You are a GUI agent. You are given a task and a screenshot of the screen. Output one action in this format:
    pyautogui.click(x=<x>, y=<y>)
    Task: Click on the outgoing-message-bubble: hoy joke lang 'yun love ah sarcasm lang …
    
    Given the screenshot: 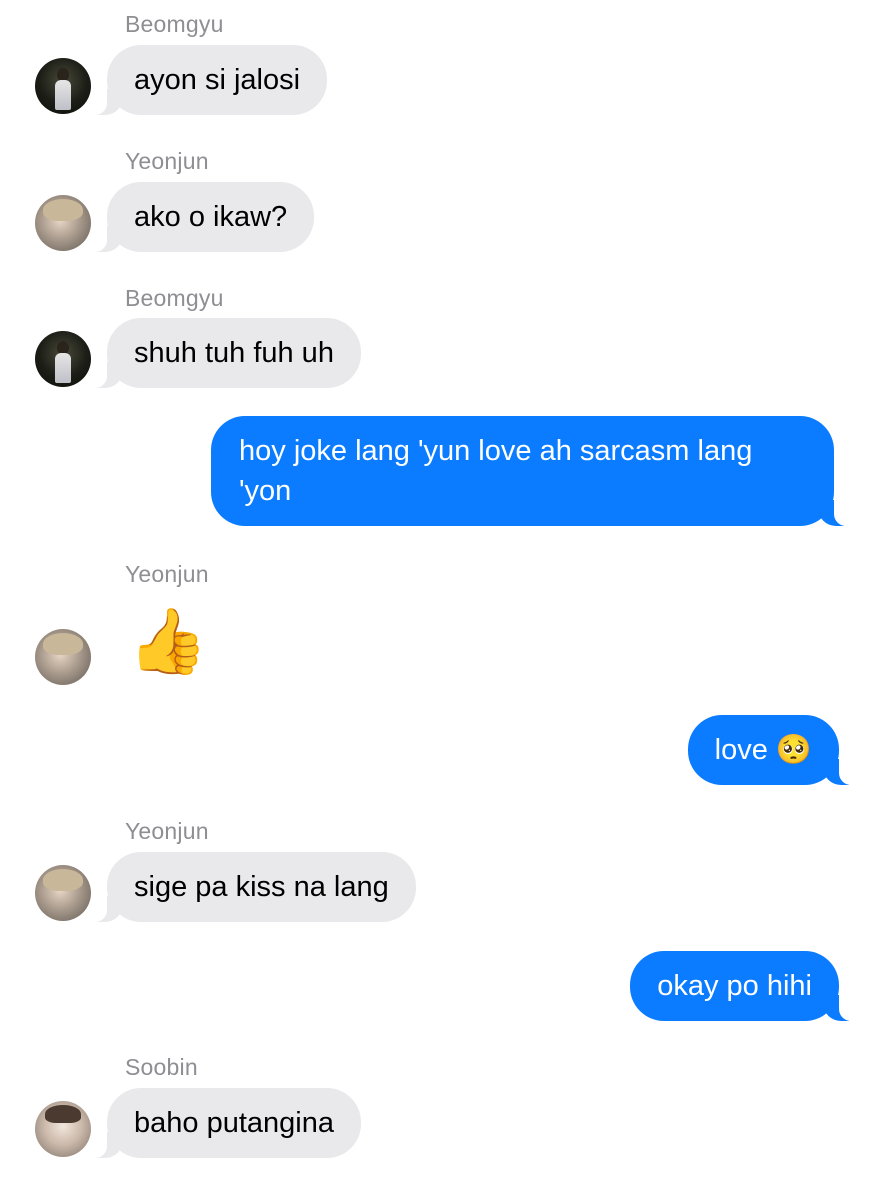 What is the action you would take?
    pyautogui.click(x=530, y=471)
    